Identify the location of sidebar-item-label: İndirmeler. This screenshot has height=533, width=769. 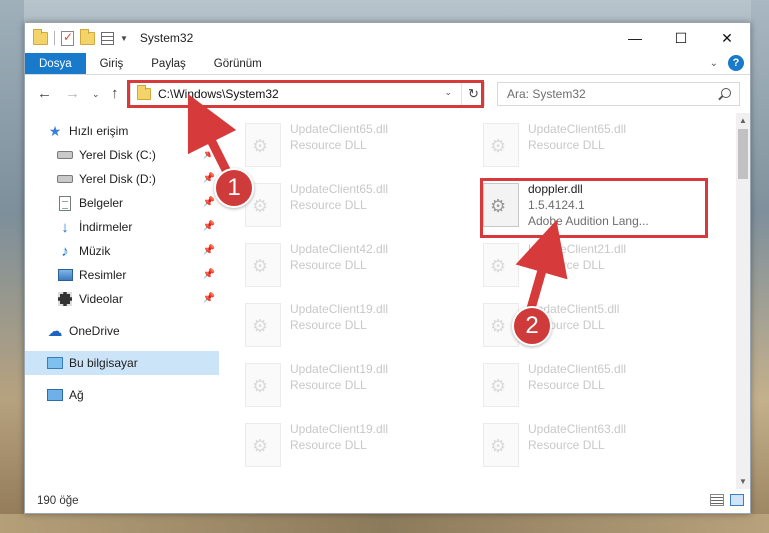
(106, 227).